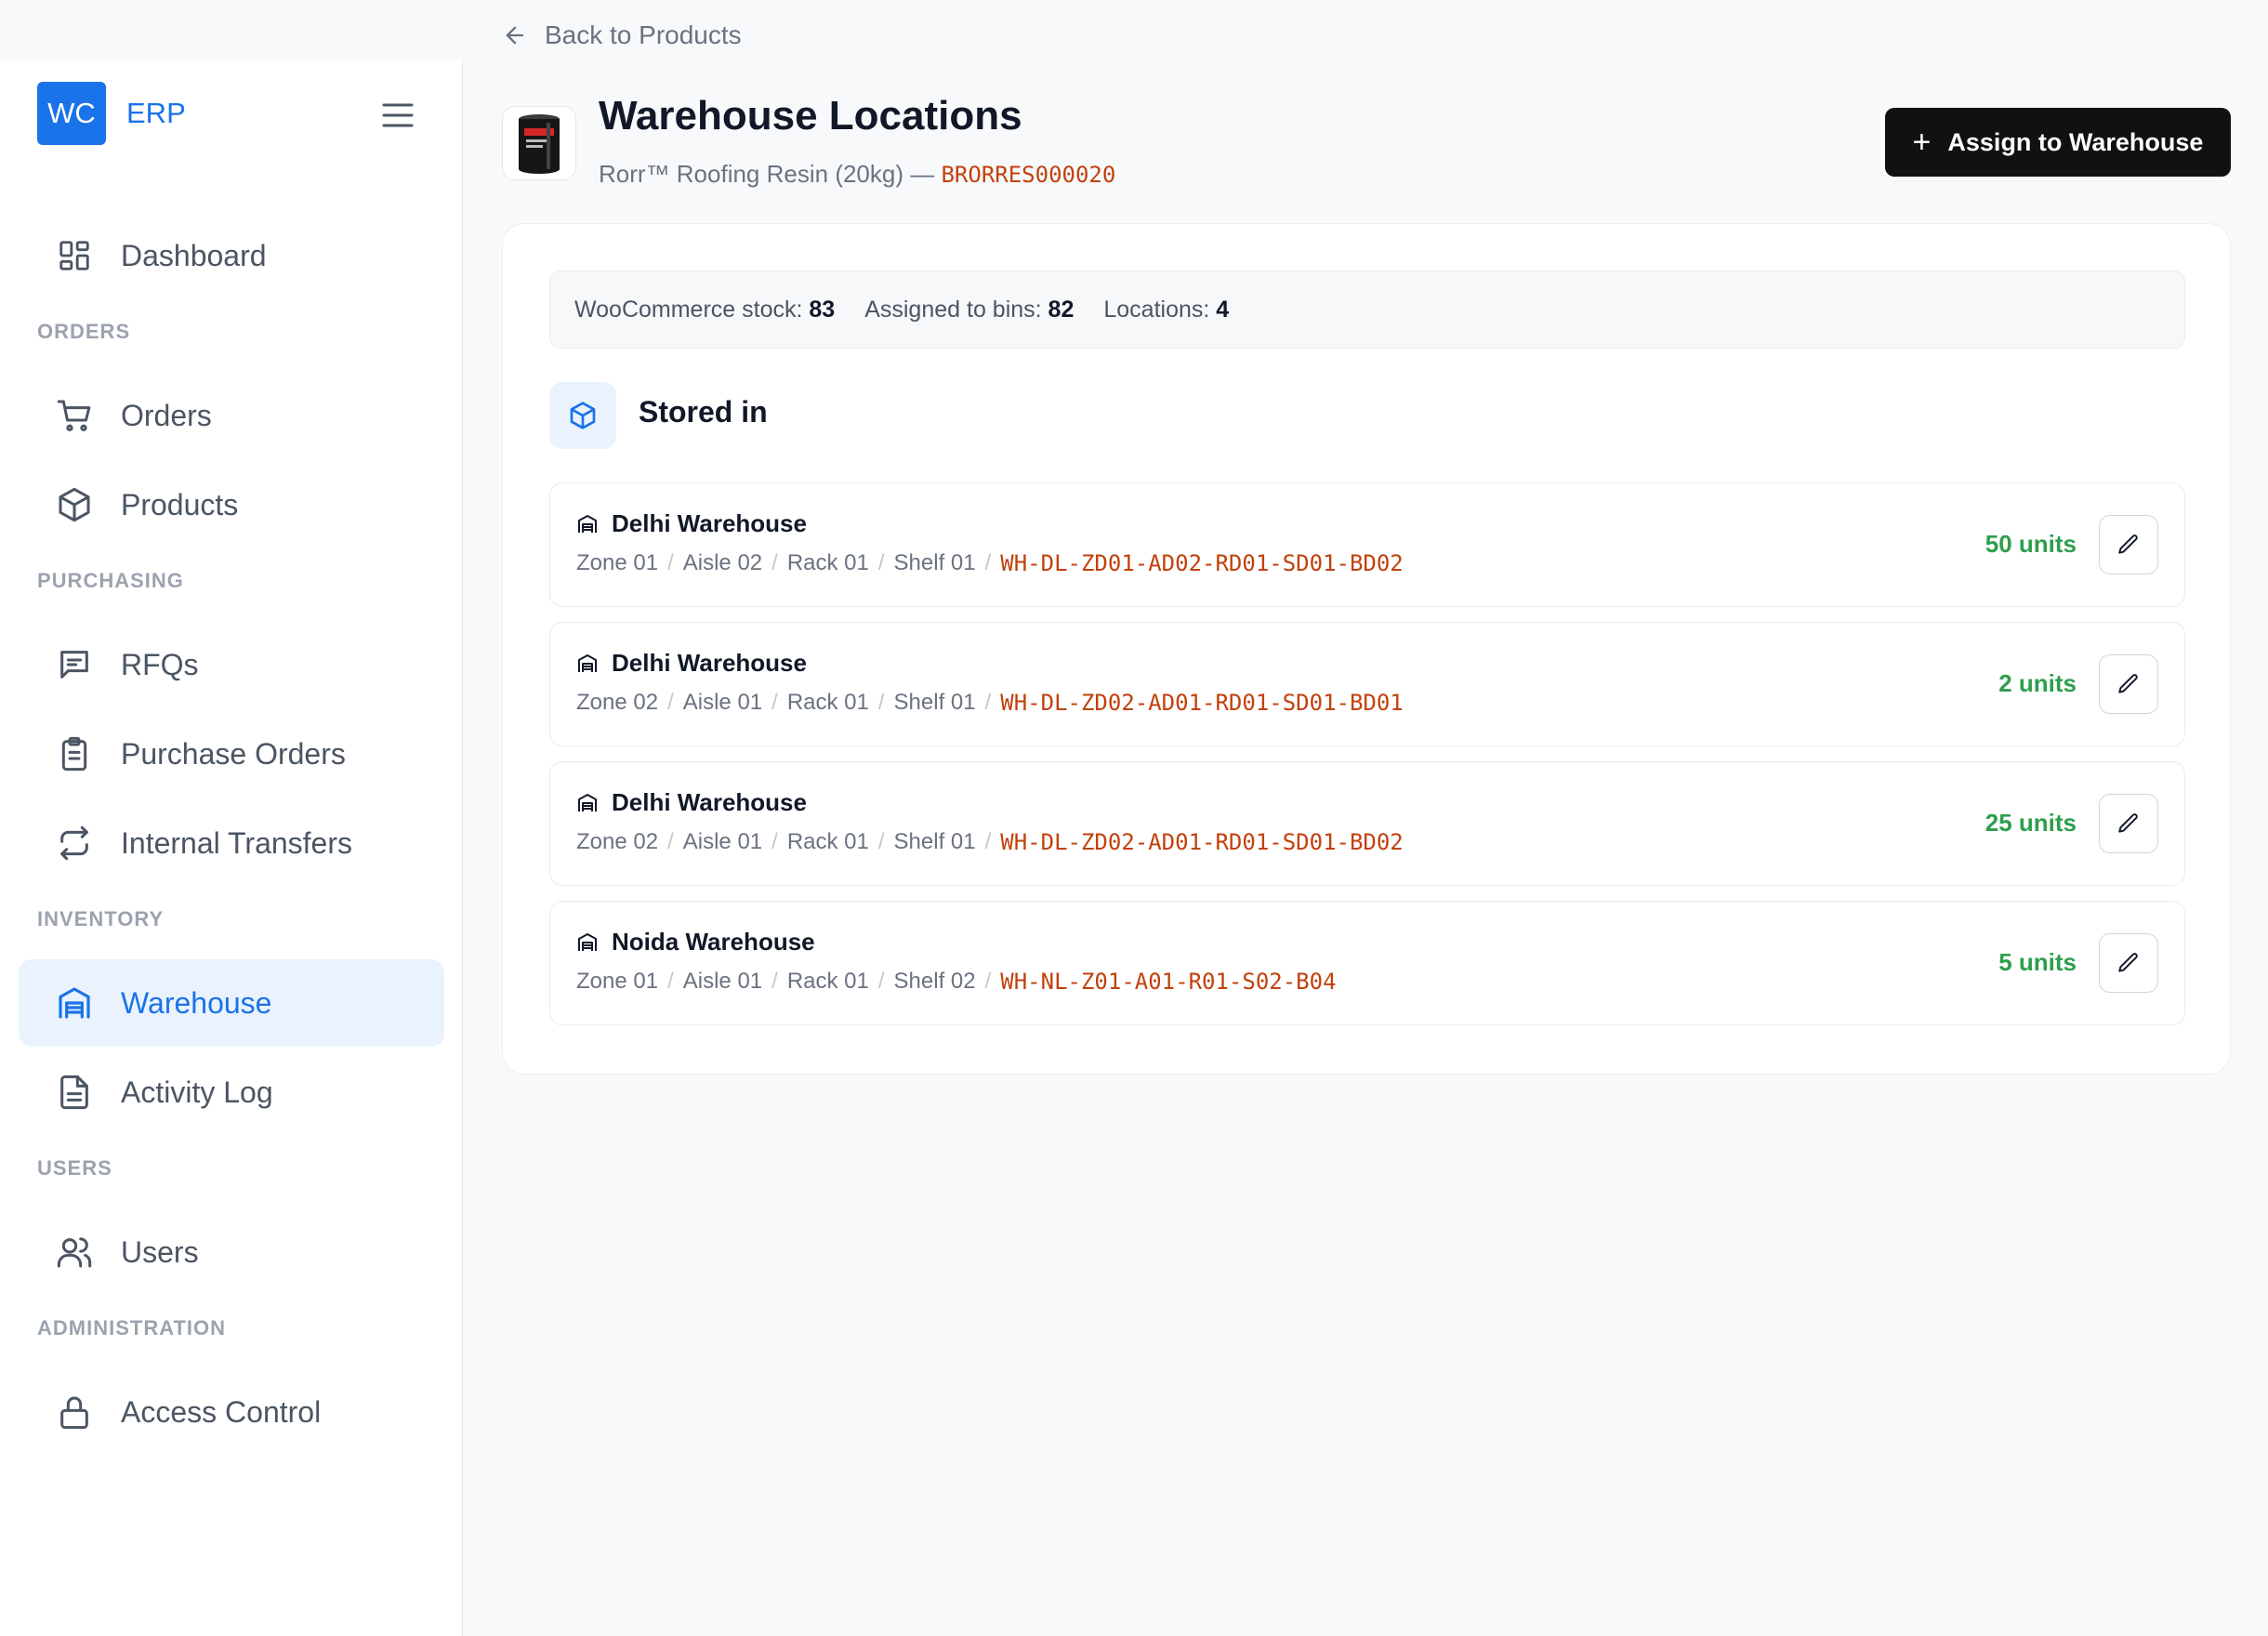 Image resolution: width=2268 pixels, height=1636 pixels. I want to click on unit-count: 25 units, so click(2030, 823).